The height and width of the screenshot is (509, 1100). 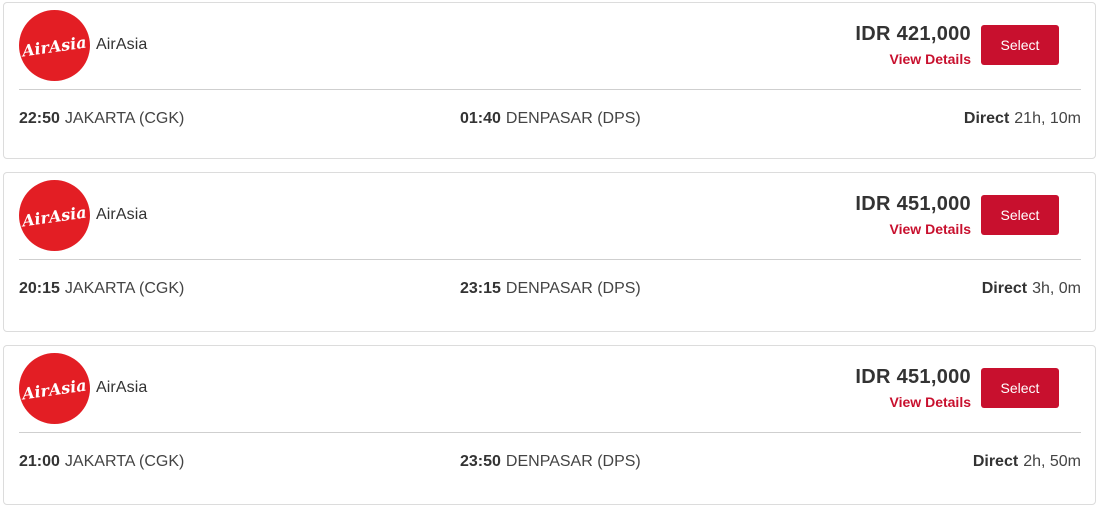 I want to click on departure: 22:50 JAKARTA (CGK), so click(x=101, y=119).